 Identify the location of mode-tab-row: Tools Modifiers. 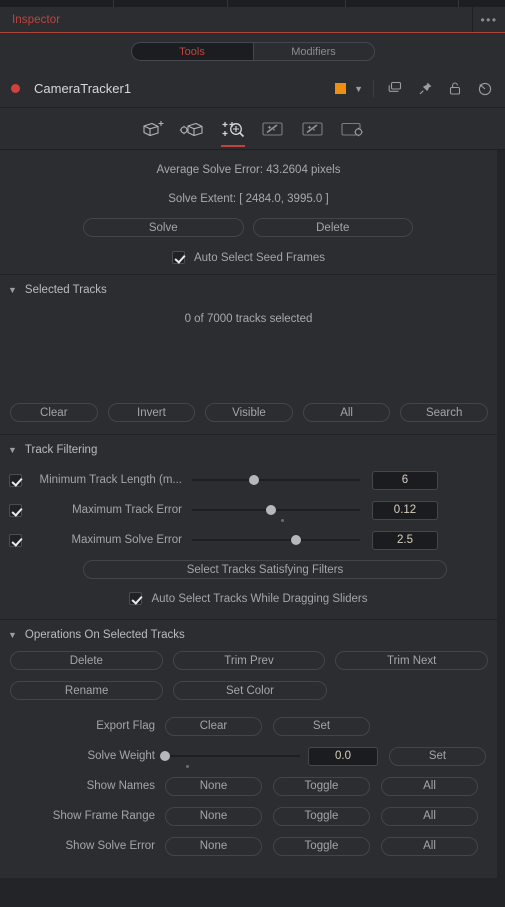
(252, 51).